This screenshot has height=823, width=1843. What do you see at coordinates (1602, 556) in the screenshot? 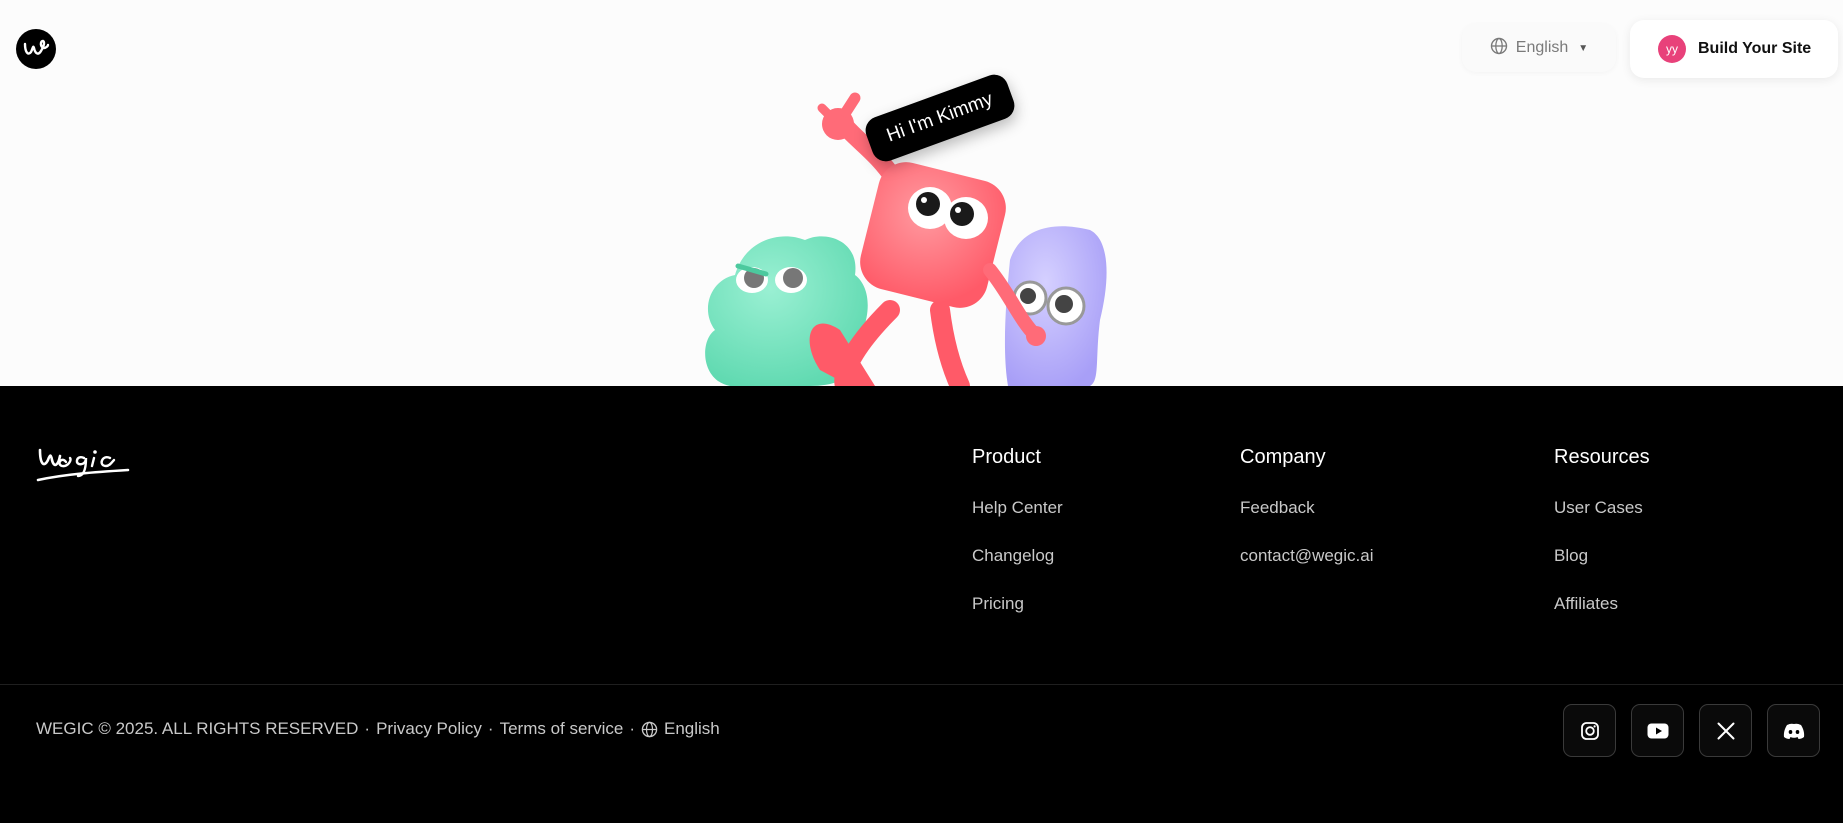
I see `footer-link-blog: Blog` at bounding box center [1602, 556].